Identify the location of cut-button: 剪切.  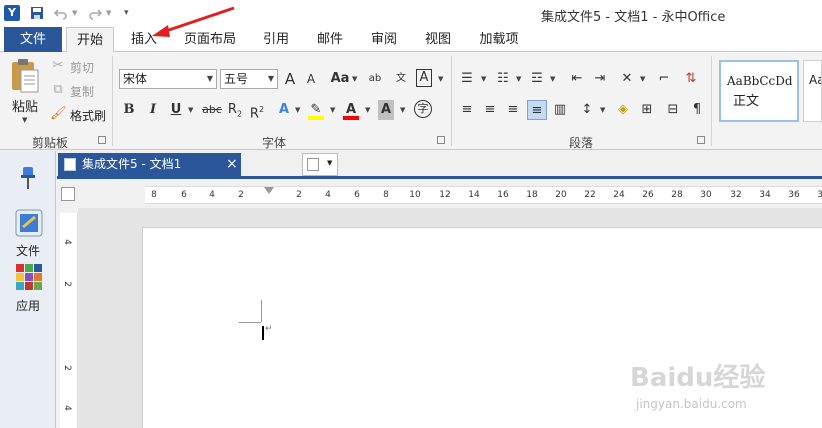
(82, 67).